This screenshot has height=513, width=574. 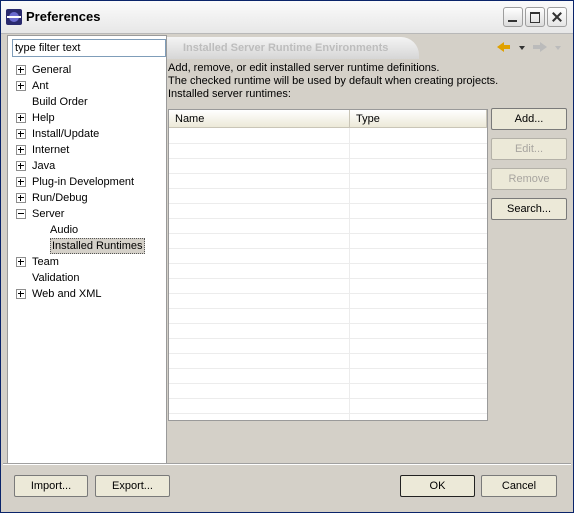 What do you see at coordinates (48, 214) in the screenshot?
I see `tree-item-label: Server` at bounding box center [48, 214].